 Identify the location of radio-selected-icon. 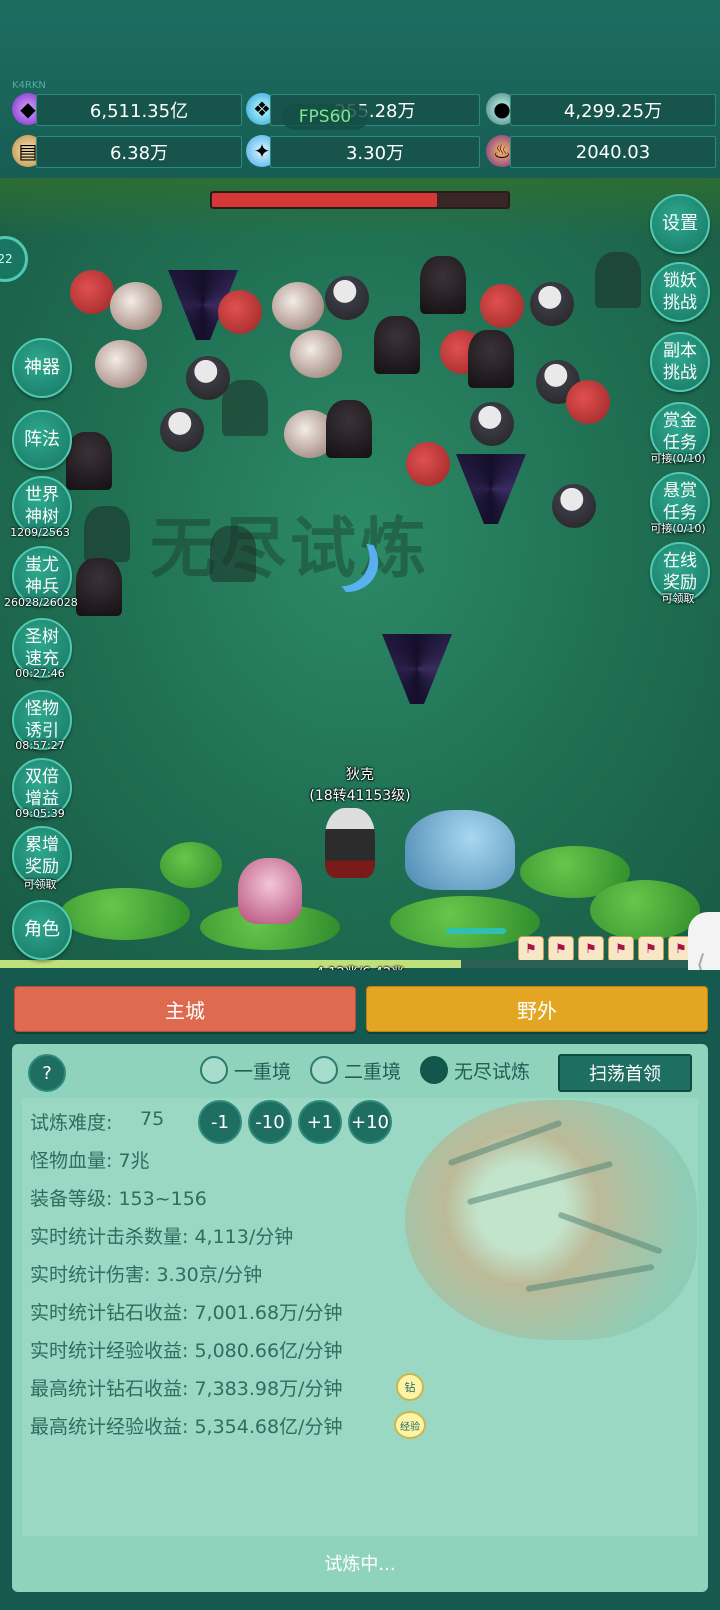
(434, 1070).